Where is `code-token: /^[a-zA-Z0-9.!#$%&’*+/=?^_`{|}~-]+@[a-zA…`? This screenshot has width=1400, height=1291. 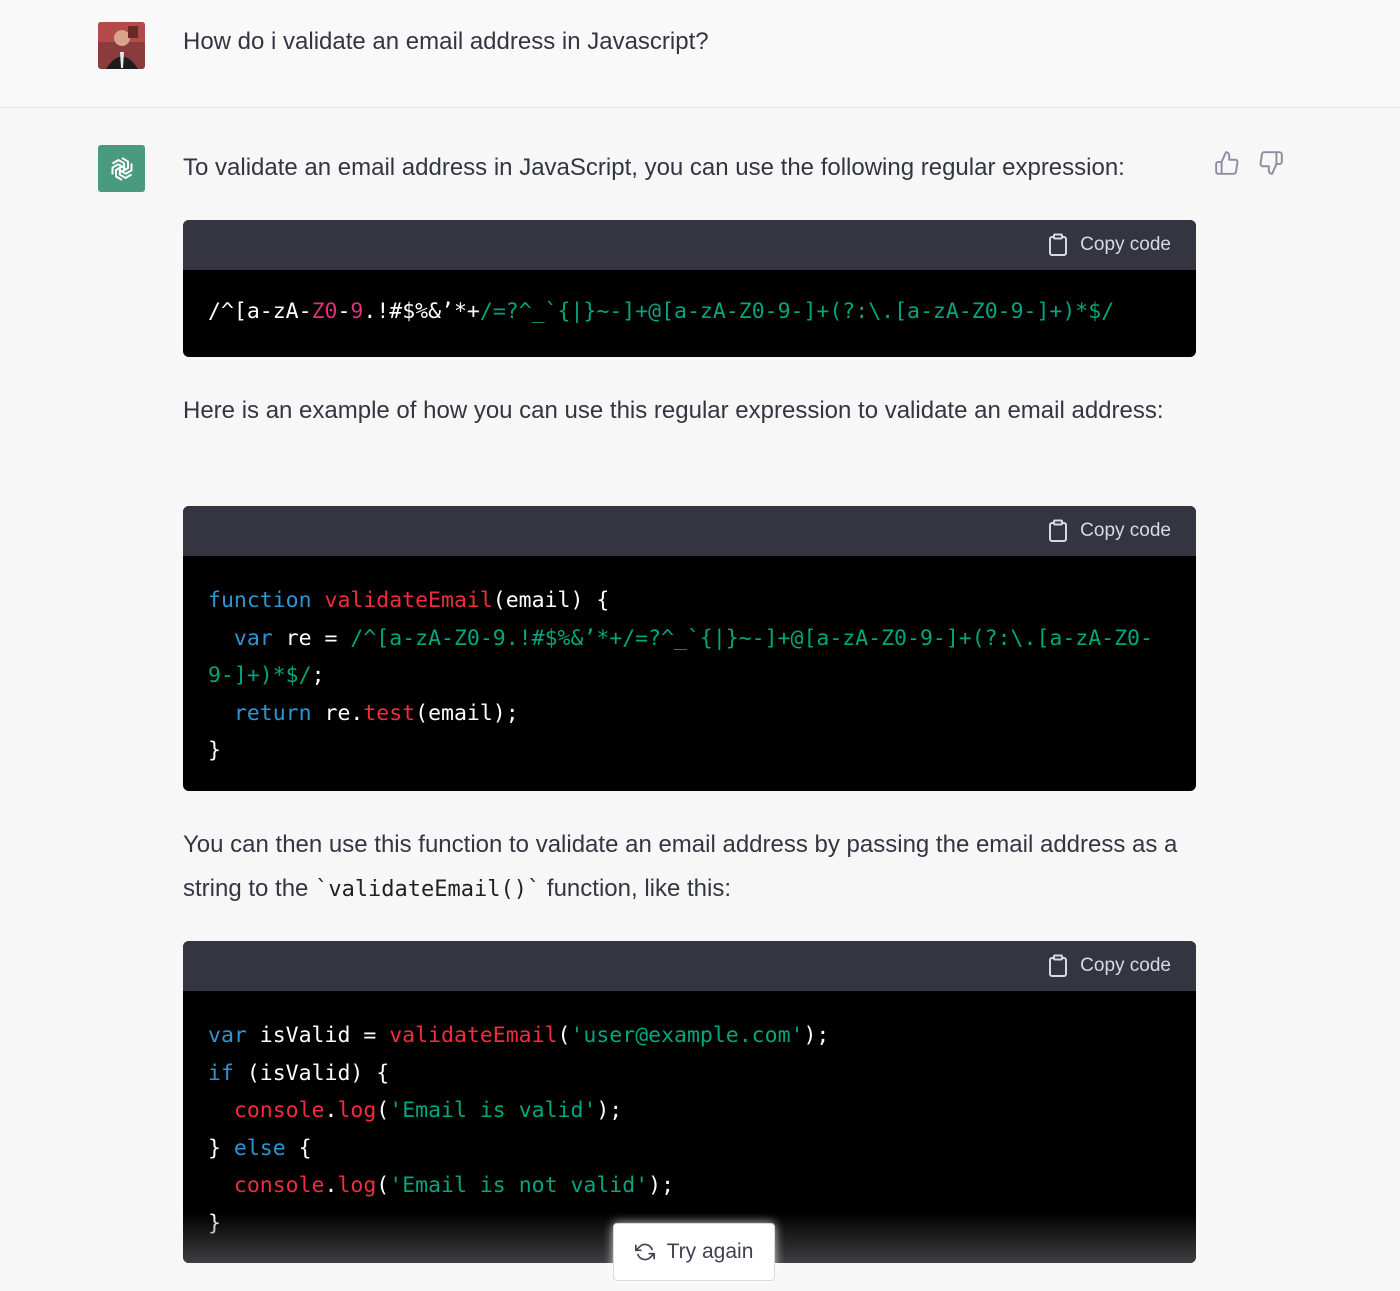 code-token: /^[a-zA-Z0-9.!#$%&’*+/=?^_`{|}~-]+@[a-zA… is located at coordinates (751, 638).